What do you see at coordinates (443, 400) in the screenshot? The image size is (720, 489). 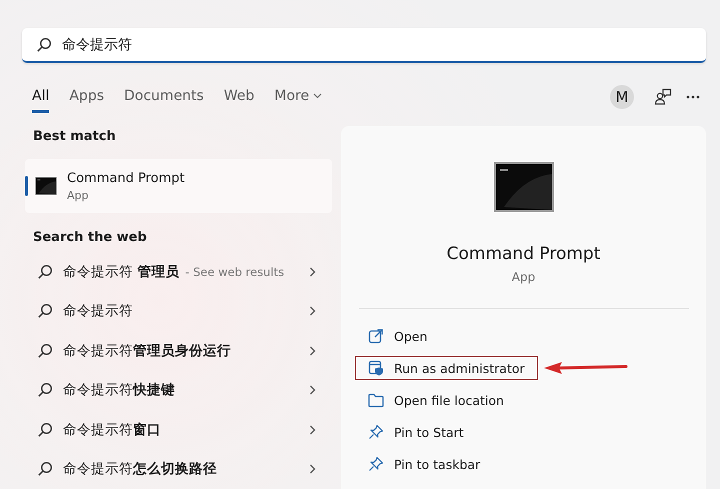 I see `context-action: Open file location` at bounding box center [443, 400].